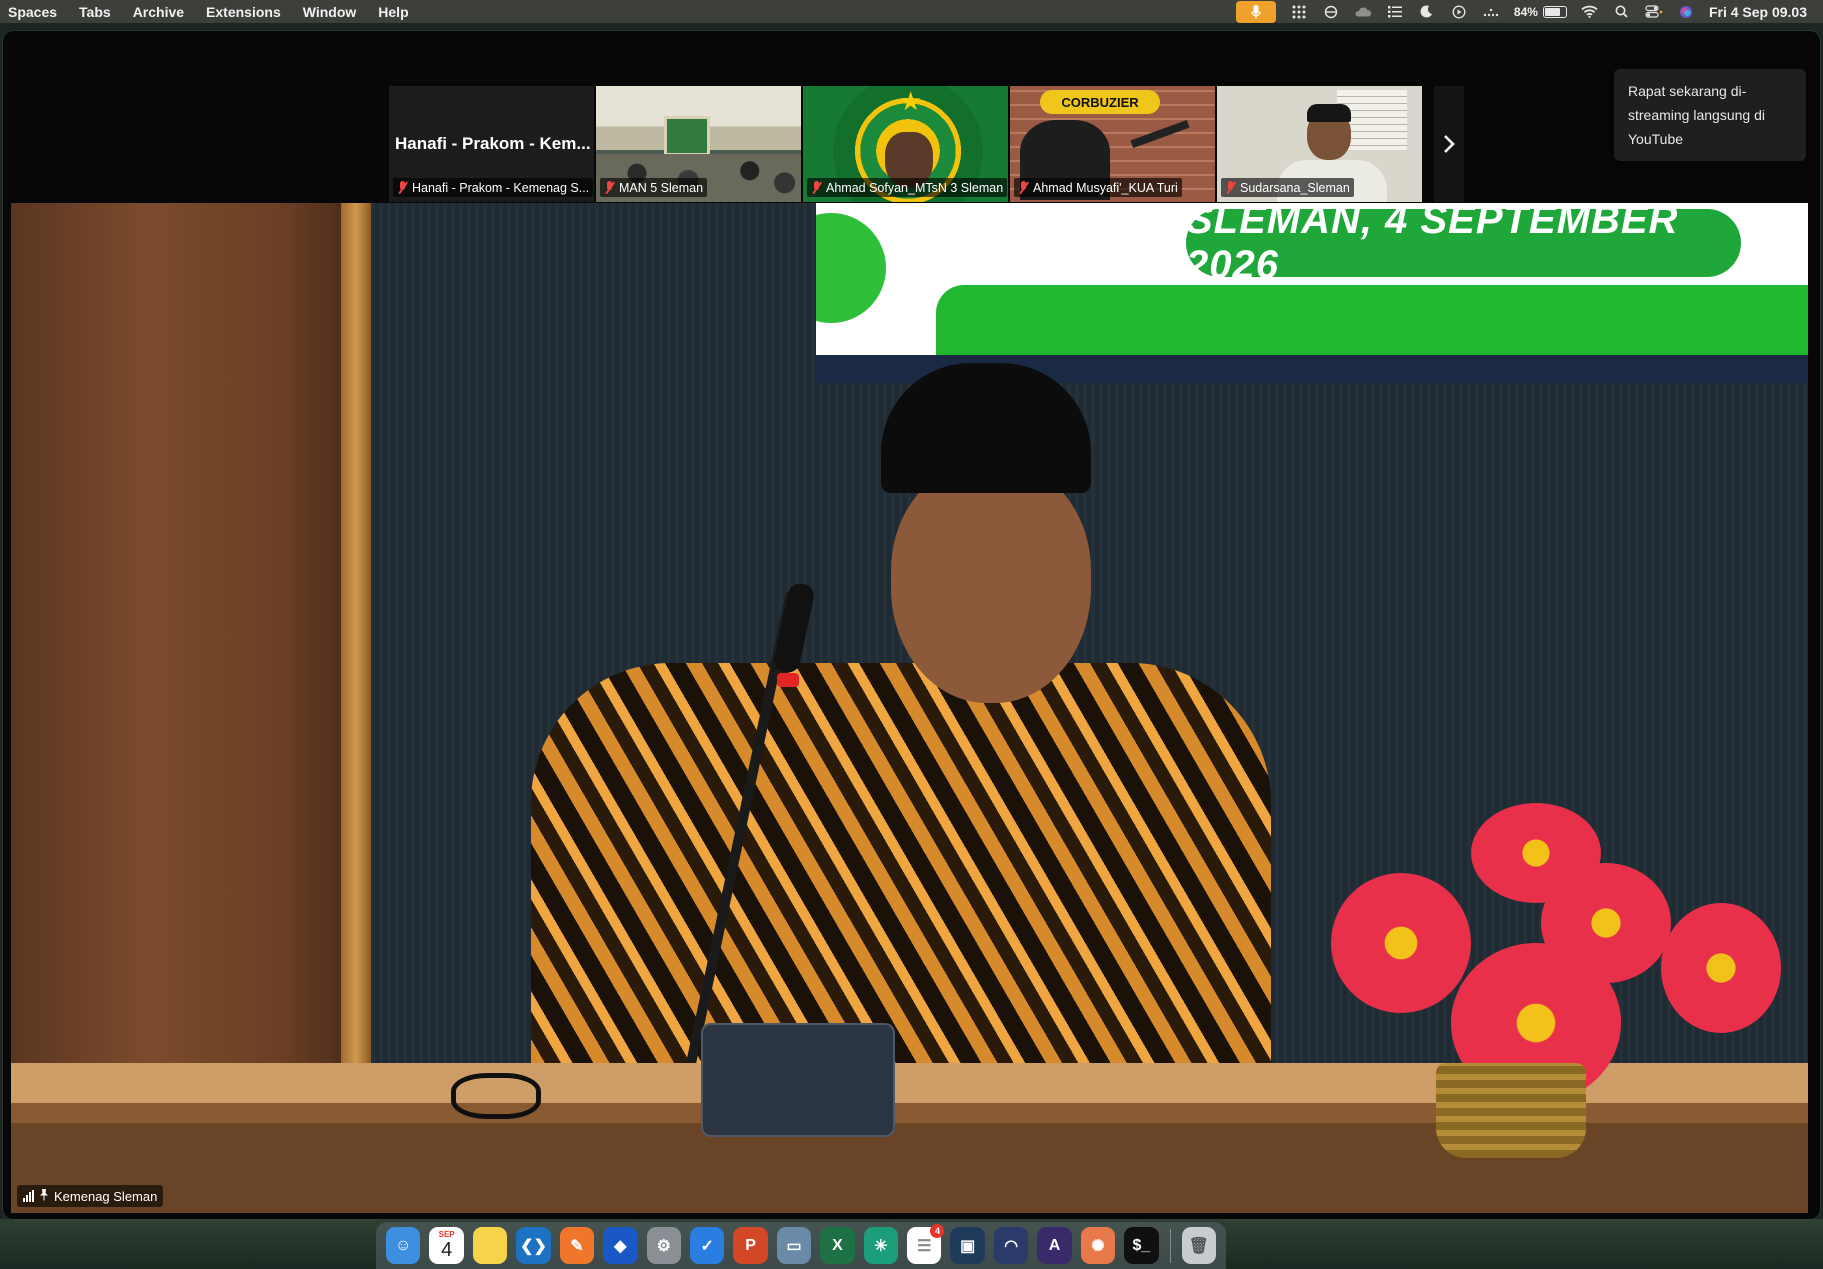 This screenshot has height=1269, width=1823. What do you see at coordinates (1299, 12) in the screenshot?
I see `grid-icon` at bounding box center [1299, 12].